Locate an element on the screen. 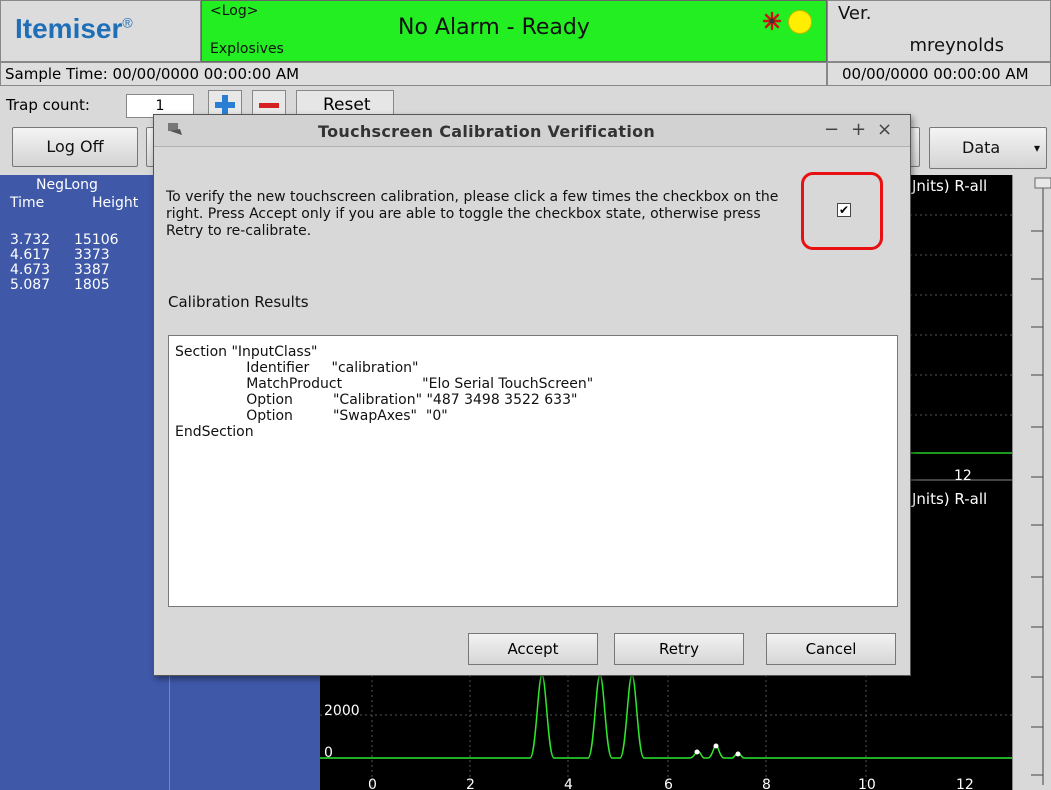 The width and height of the screenshot is (1051, 790). version-box: Ver. mreynolds is located at coordinates (939, 31).